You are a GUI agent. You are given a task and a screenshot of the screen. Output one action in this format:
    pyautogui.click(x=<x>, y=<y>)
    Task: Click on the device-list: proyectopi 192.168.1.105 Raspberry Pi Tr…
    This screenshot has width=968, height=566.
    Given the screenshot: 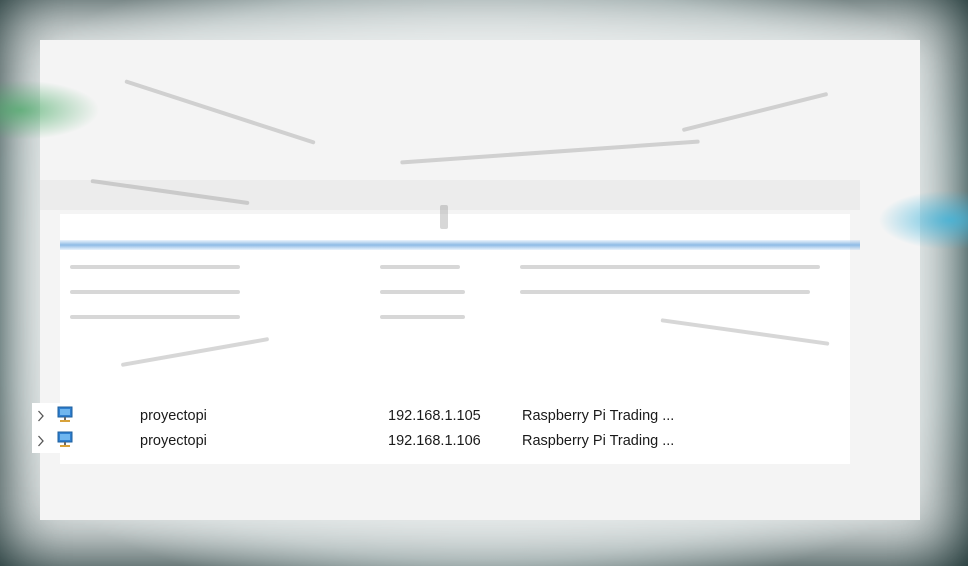 What is the action you would take?
    pyautogui.click(x=358, y=428)
    